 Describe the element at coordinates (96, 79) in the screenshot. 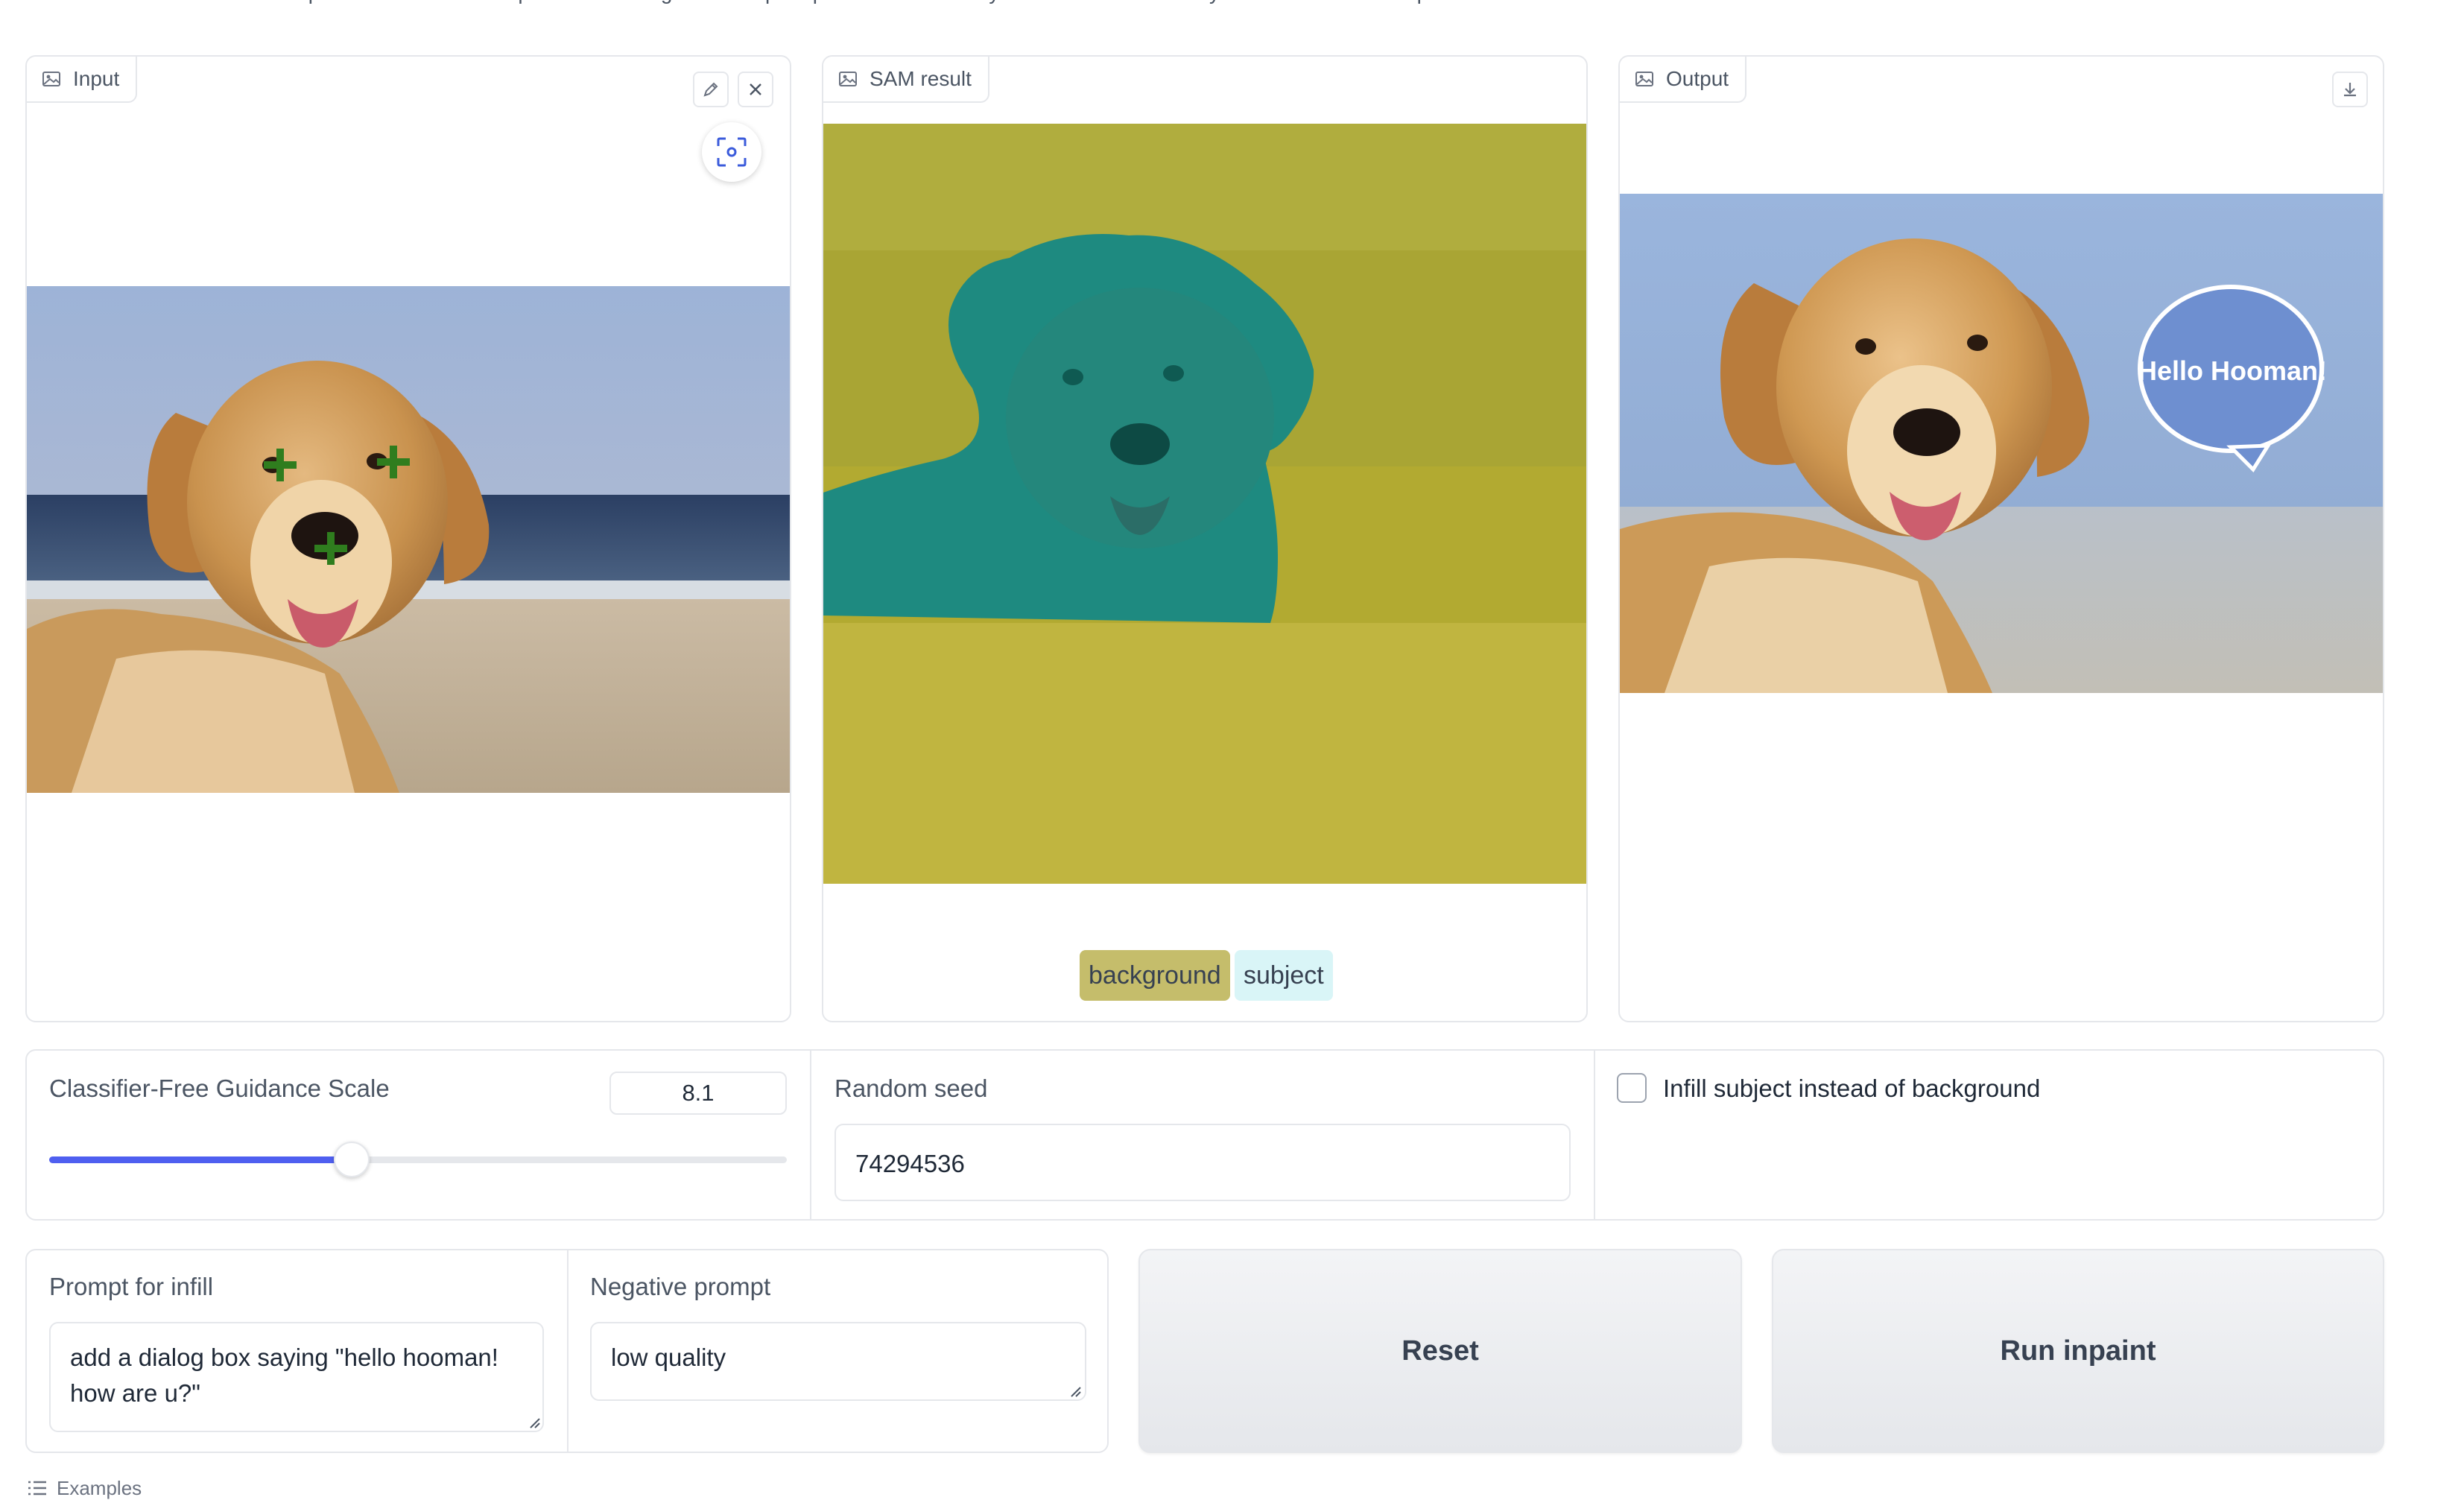

I see `input-label: Input` at that location.